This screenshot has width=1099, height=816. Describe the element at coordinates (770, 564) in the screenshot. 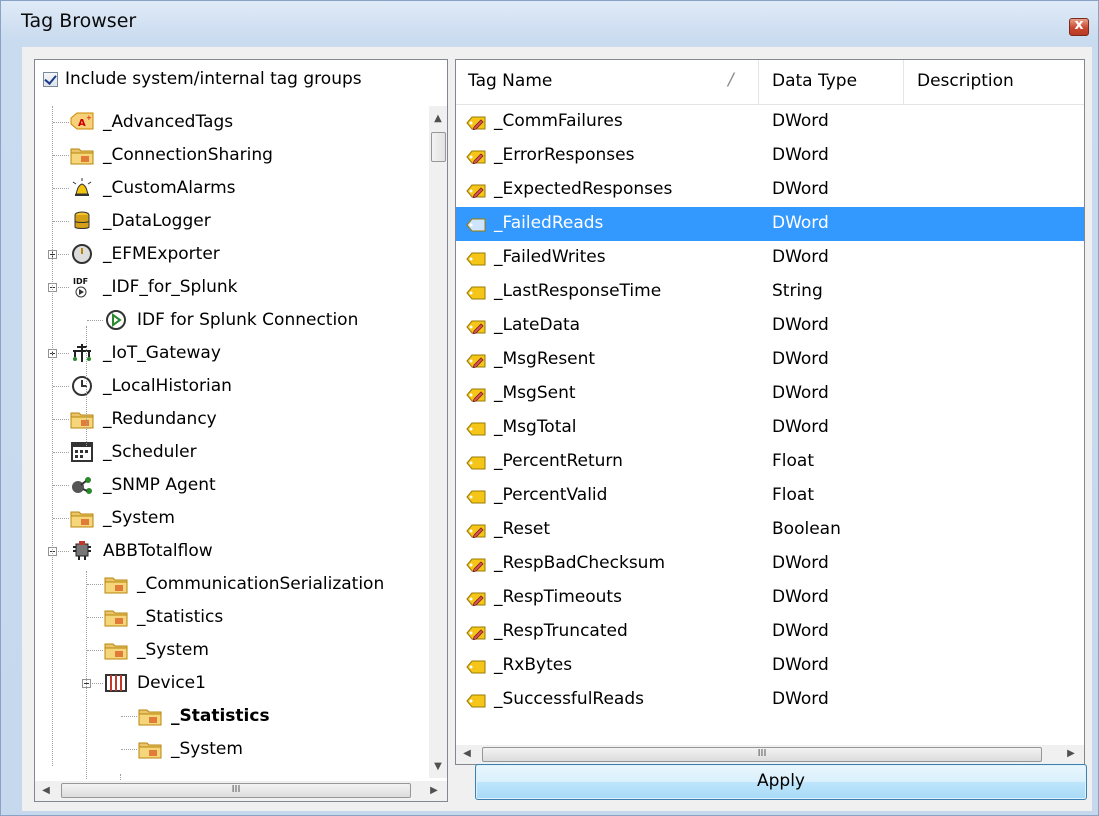

I see `tag-row: _RespBadChecksum DWord` at that location.